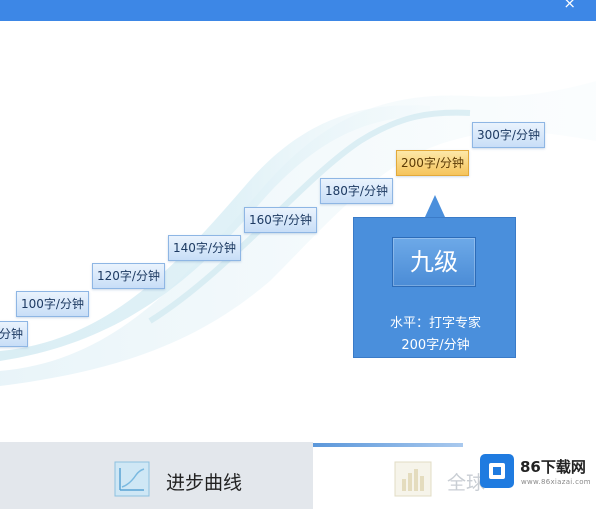 The height and width of the screenshot is (509, 596). What do you see at coordinates (132, 479) in the screenshot?
I see `line-chart-icon` at bounding box center [132, 479].